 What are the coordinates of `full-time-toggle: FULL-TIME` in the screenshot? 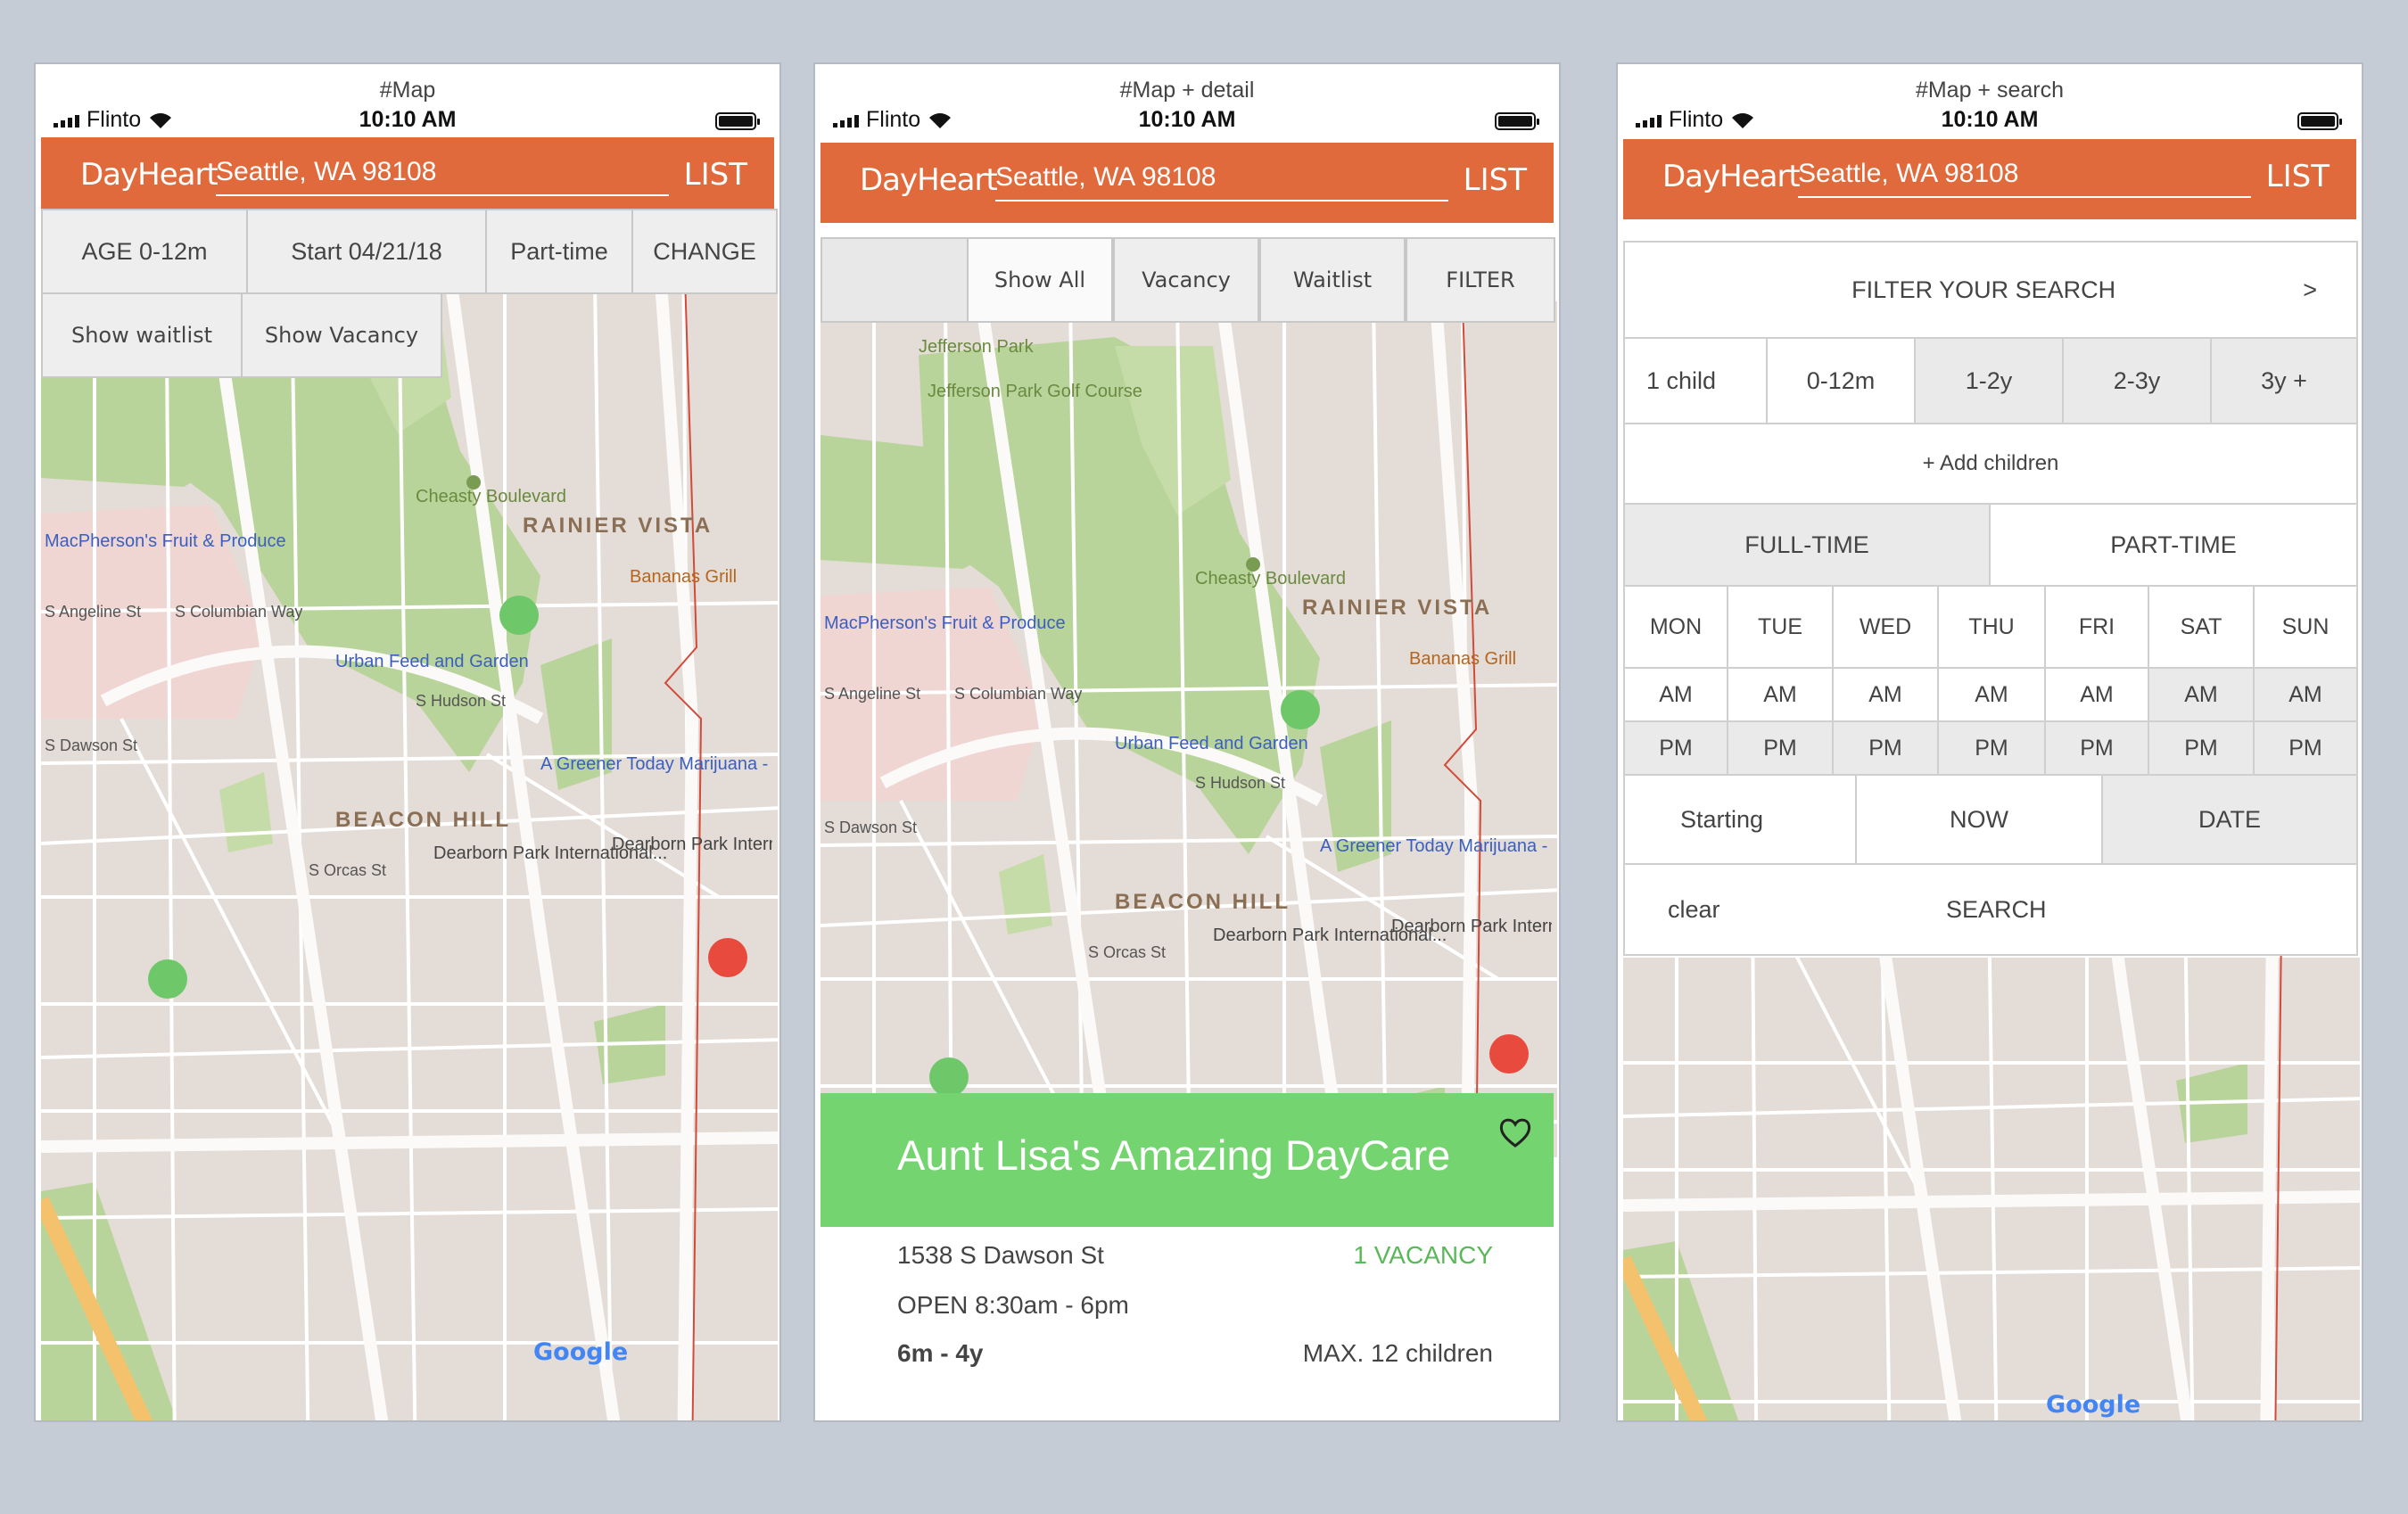 It's located at (1807, 545).